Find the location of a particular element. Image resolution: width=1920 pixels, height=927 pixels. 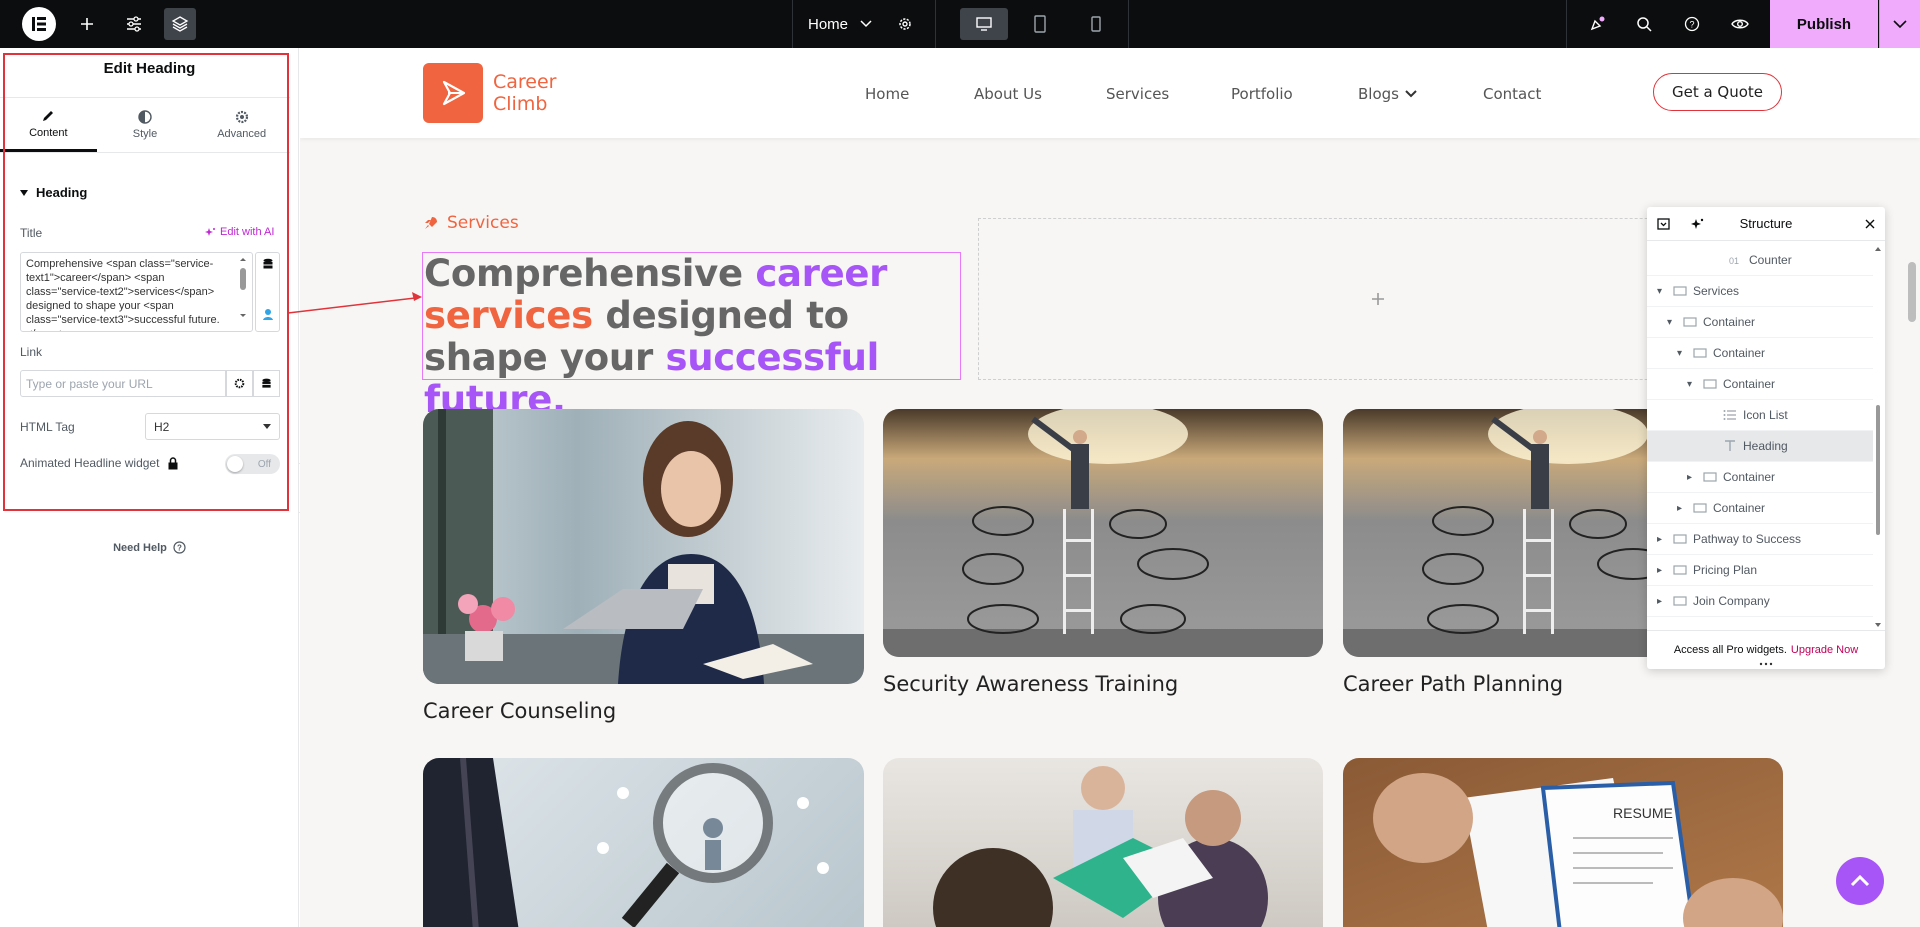

structure-item-label: Pathway to Success is located at coordinates (1747, 539).